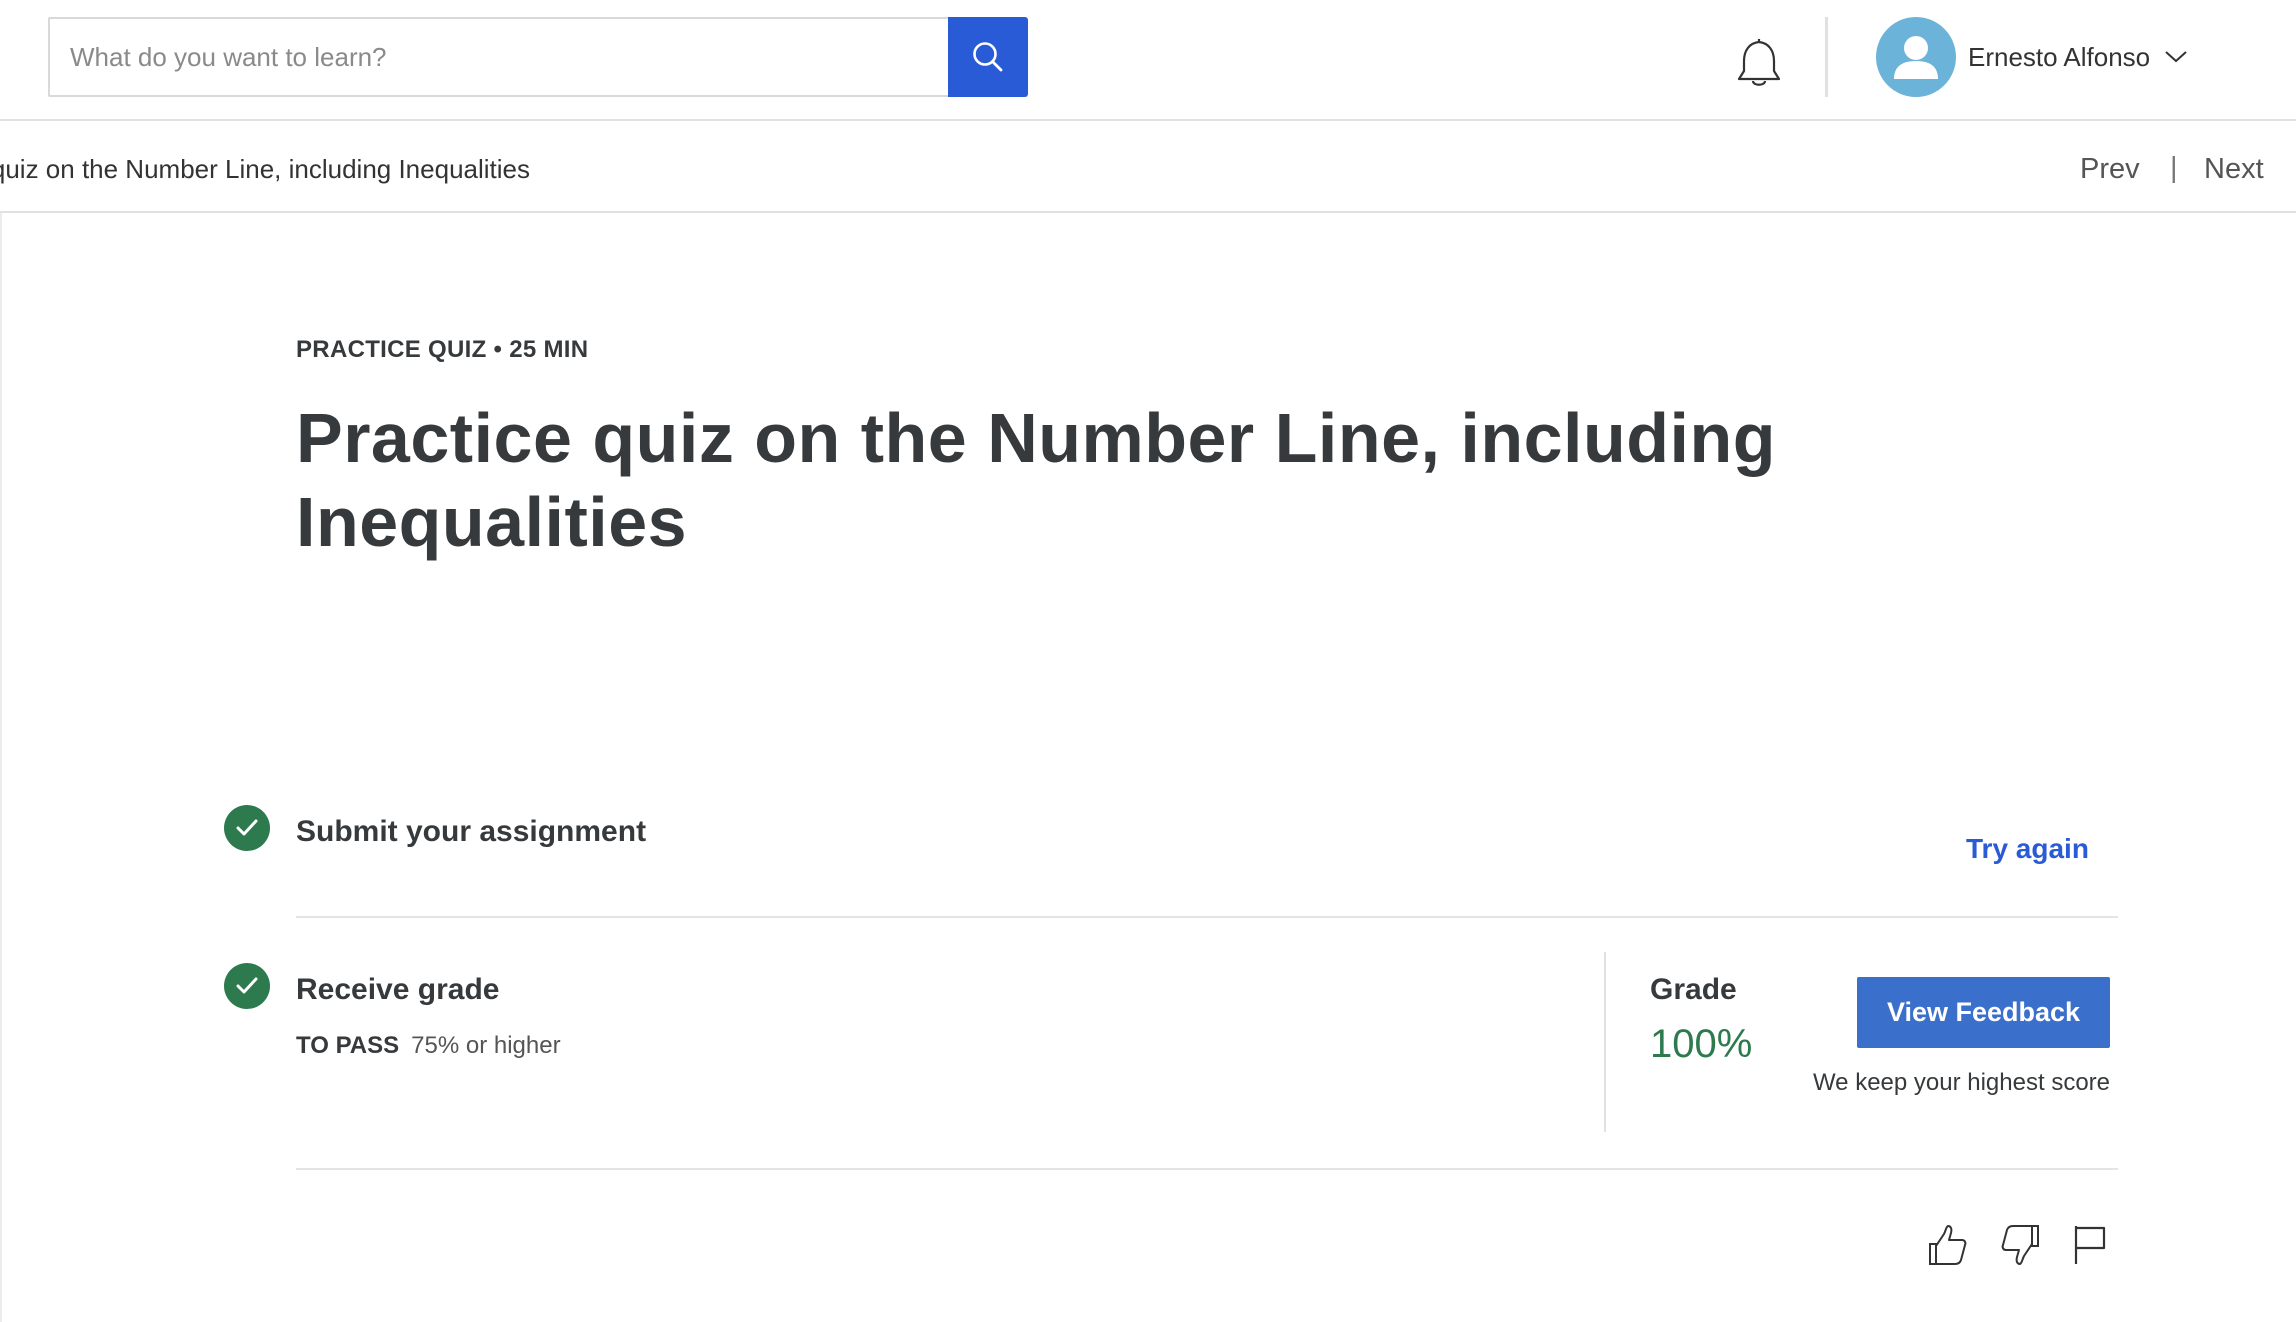  Describe the element at coordinates (1148, 60) in the screenshot. I see `top-header: Ernesto Alfonso` at that location.